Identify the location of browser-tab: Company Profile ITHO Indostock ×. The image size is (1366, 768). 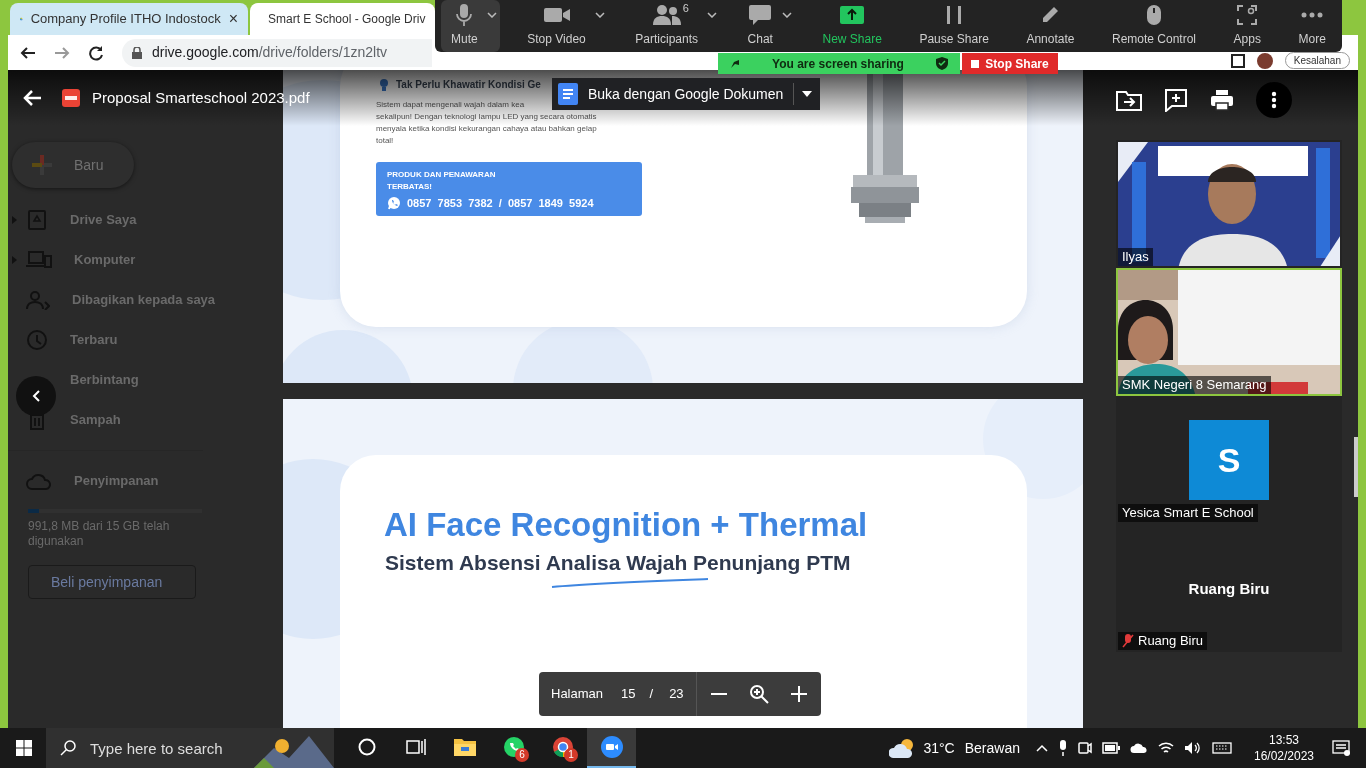
(129, 19).